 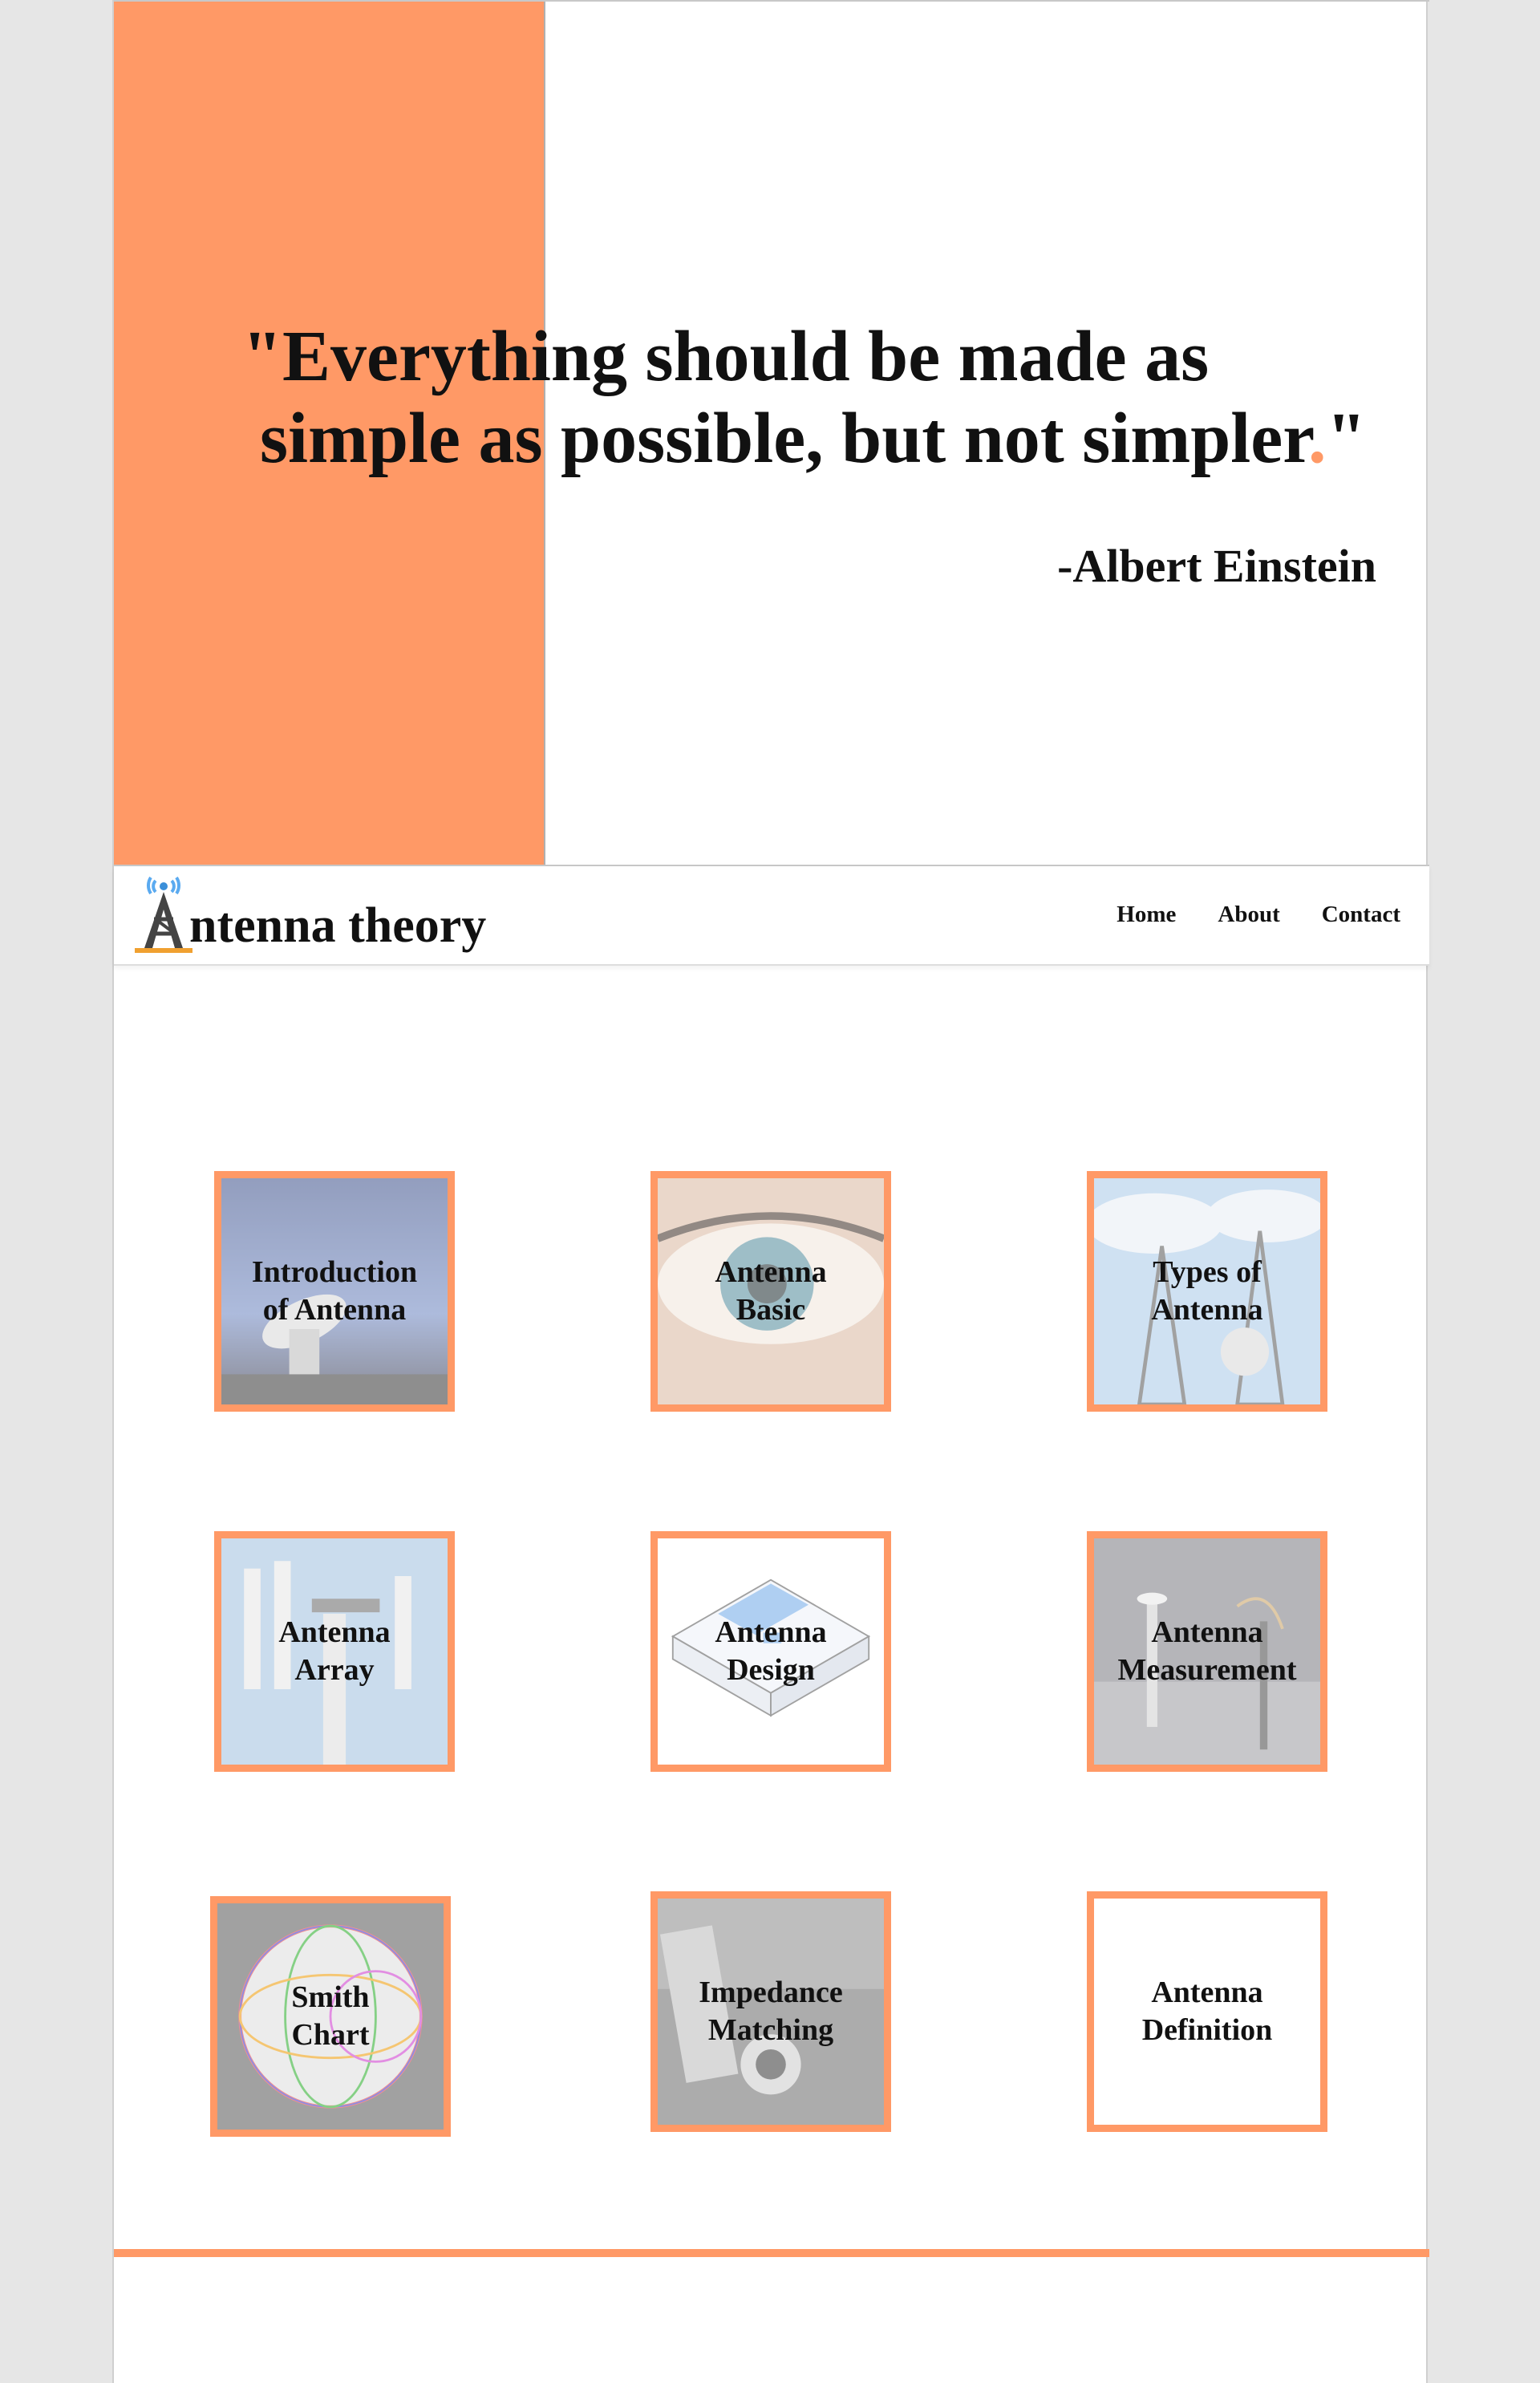 I want to click on card-label: Antenna Measurement, so click(x=1207, y=1651).